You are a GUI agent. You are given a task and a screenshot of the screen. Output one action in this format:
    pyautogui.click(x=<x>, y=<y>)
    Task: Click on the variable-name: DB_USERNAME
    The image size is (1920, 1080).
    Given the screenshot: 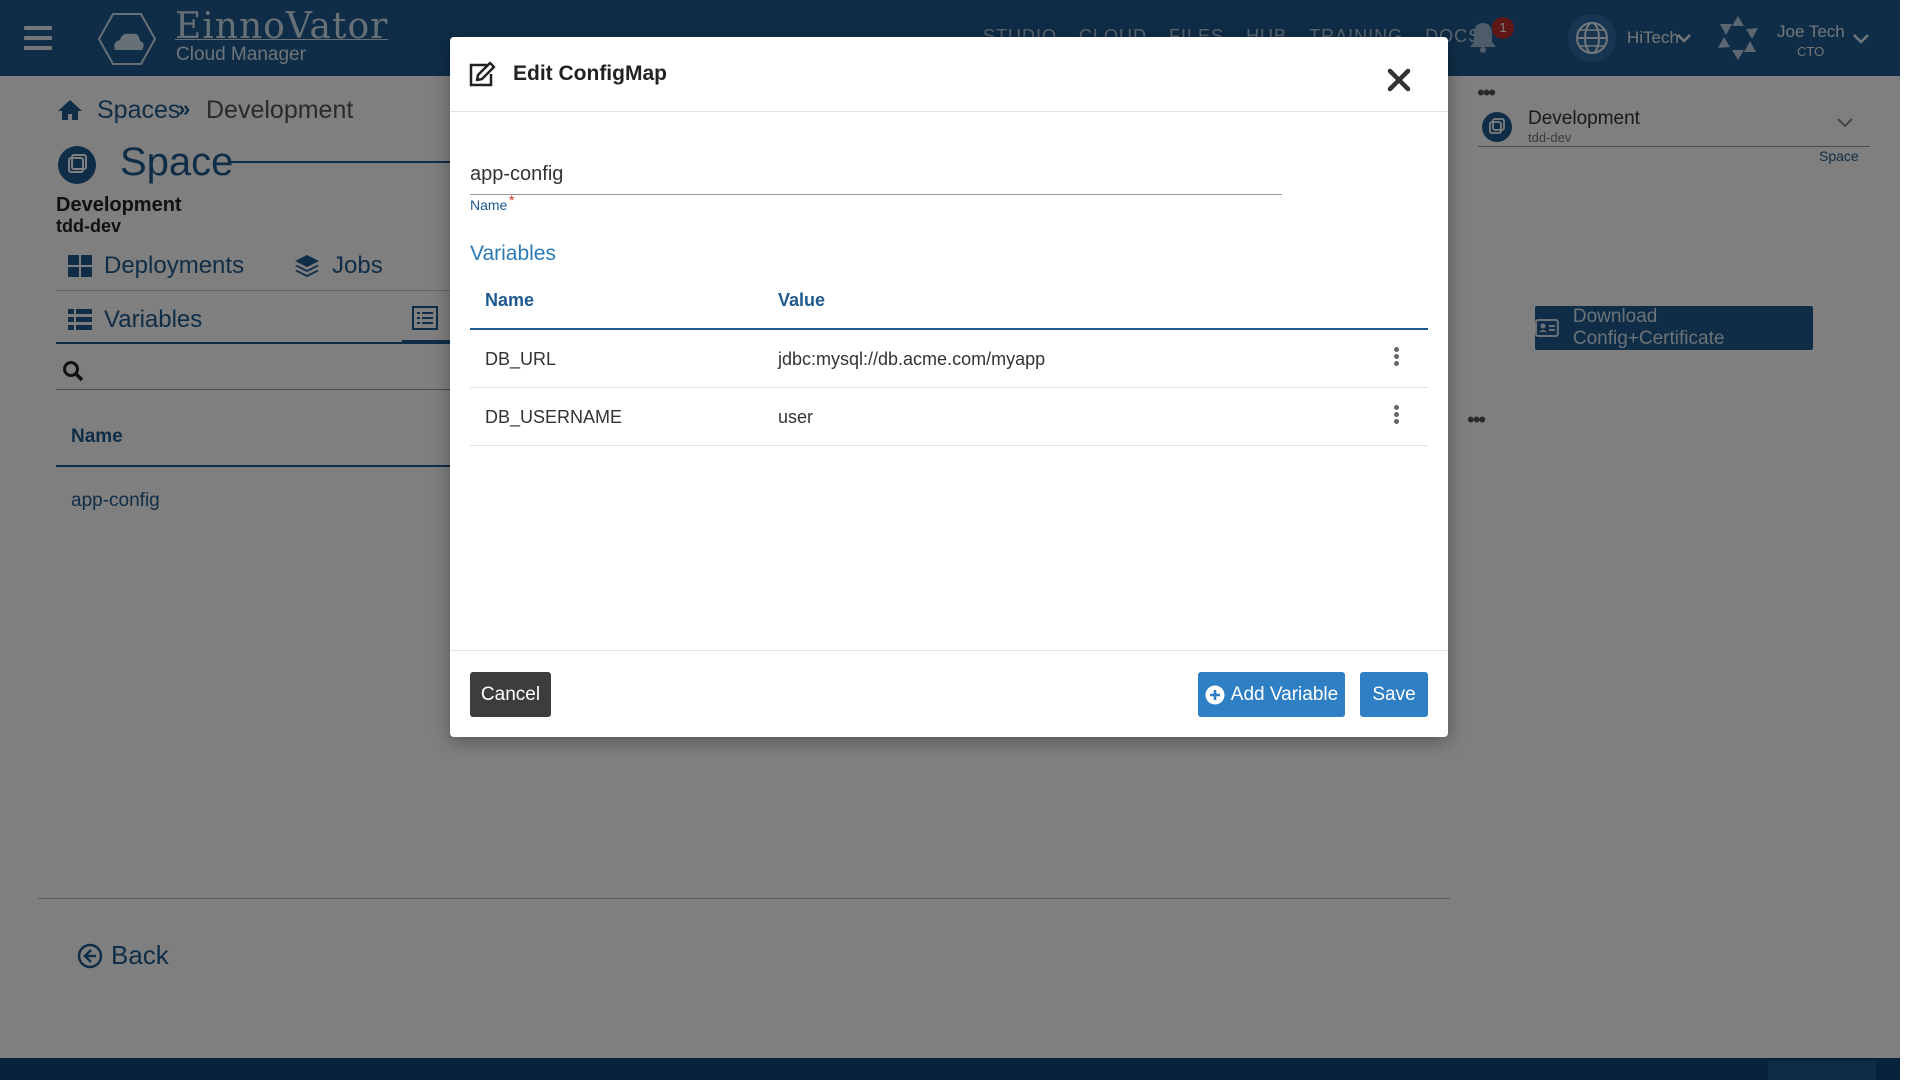 What is the action you would take?
    pyautogui.click(x=554, y=417)
    